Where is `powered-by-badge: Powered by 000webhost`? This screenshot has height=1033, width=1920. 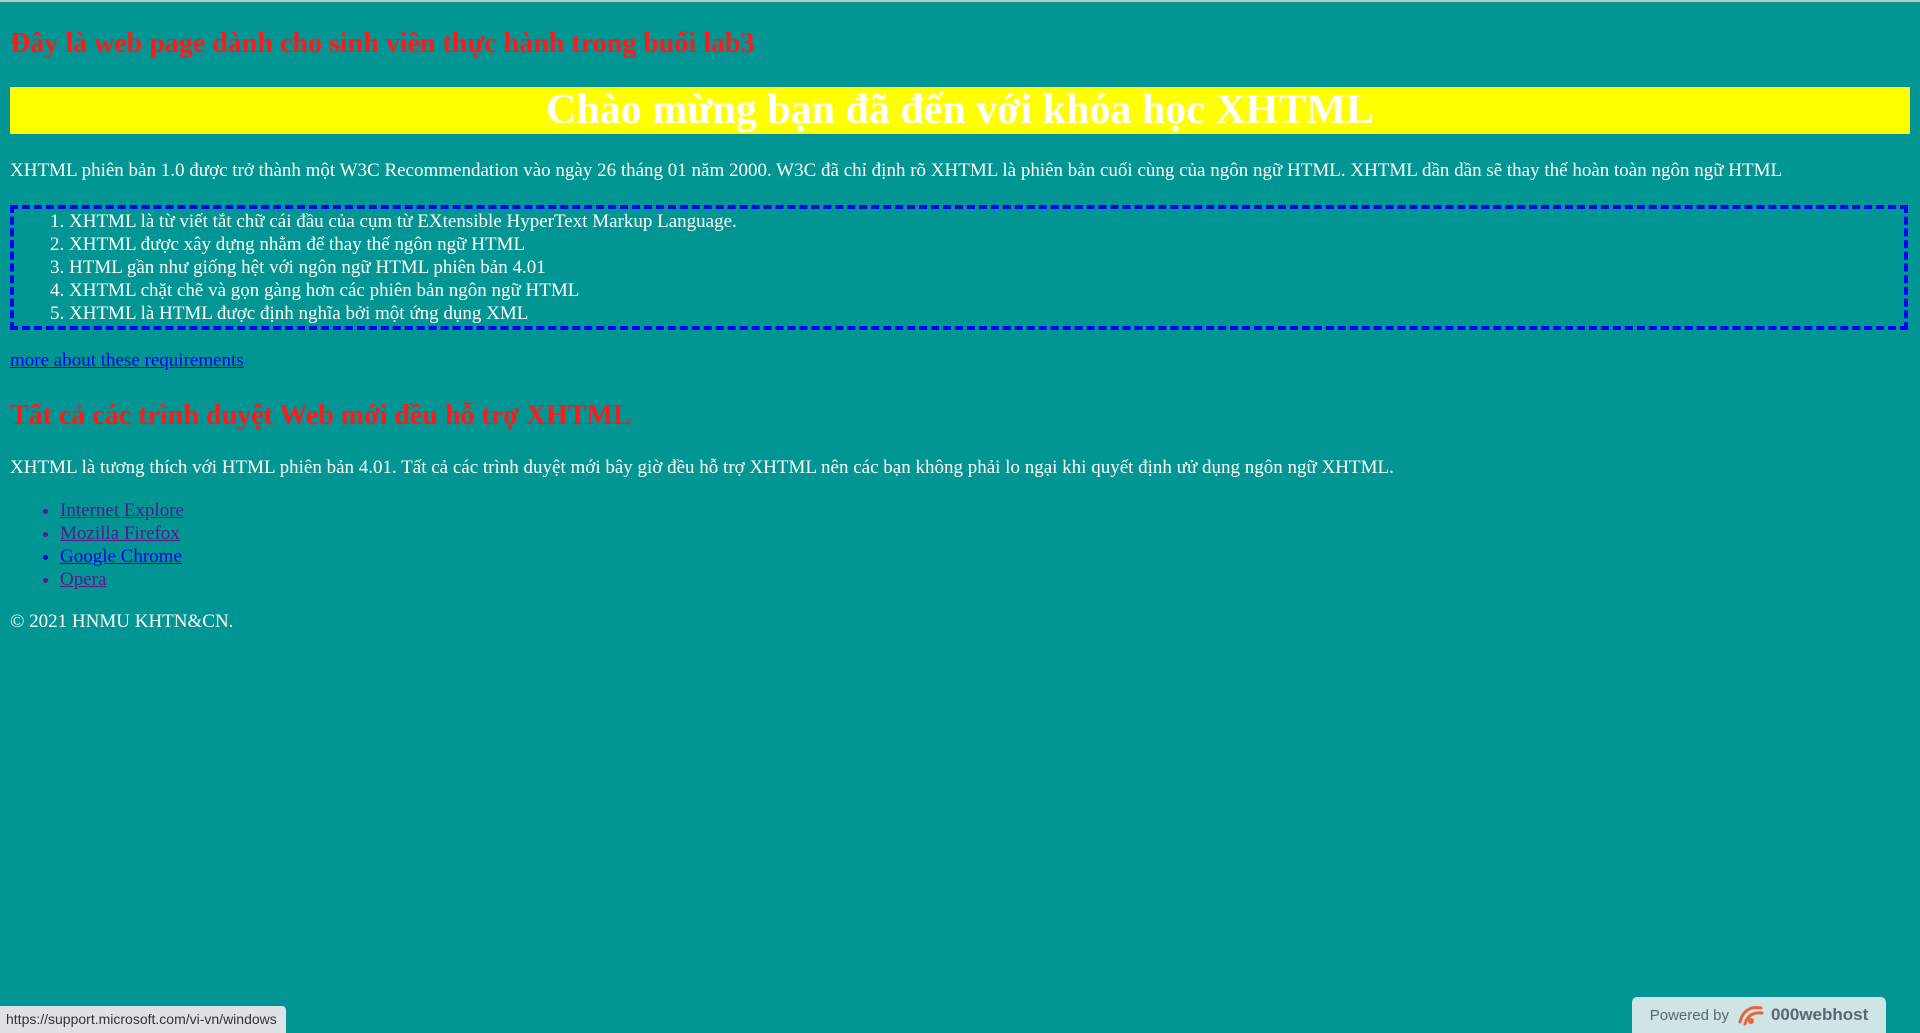 powered-by-badge: Powered by 000webhost is located at coordinates (1759, 1015).